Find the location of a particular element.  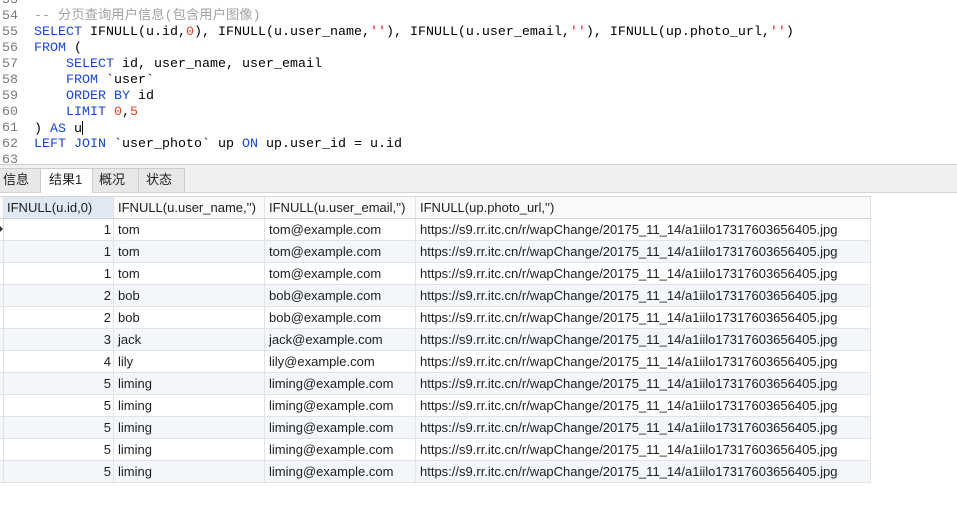

code-line: 60 LIMIT 0,5 is located at coordinates (397, 113).